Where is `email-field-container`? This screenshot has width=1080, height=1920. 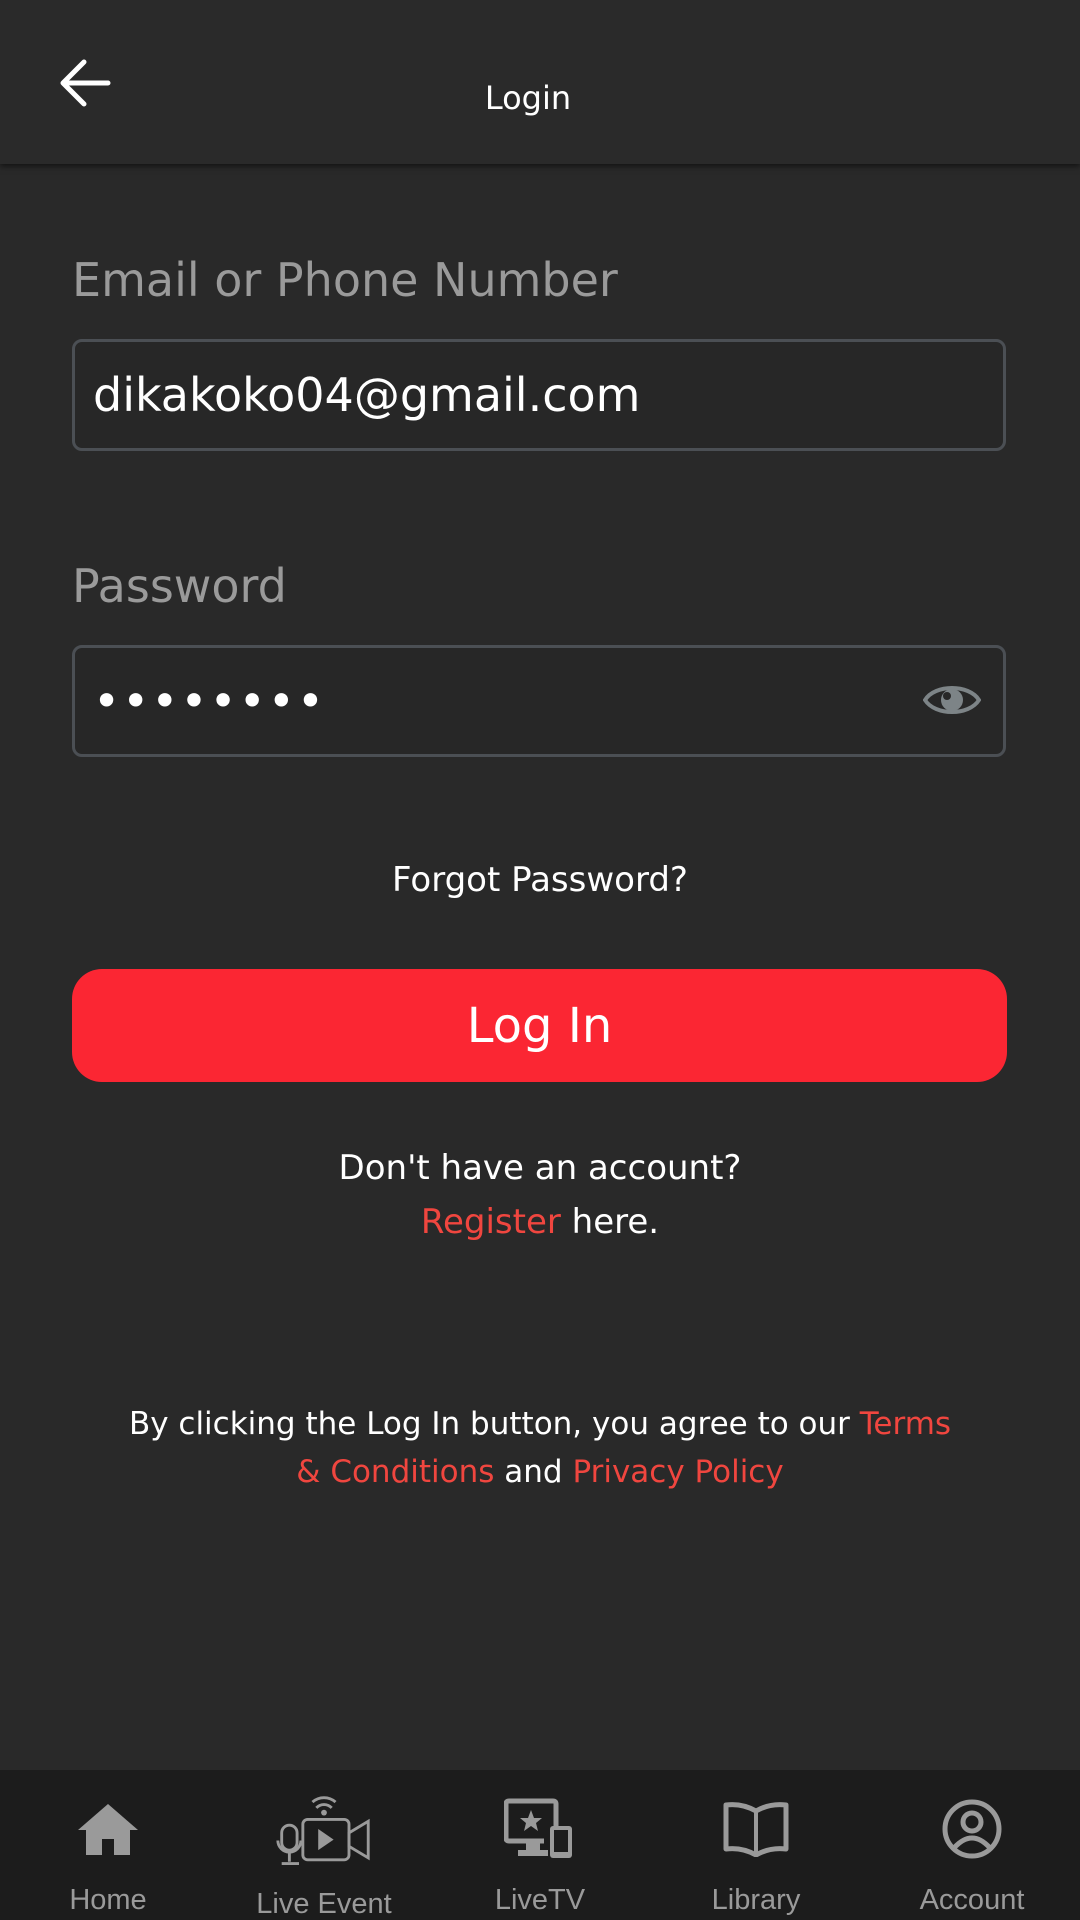 email-field-container is located at coordinates (539, 395).